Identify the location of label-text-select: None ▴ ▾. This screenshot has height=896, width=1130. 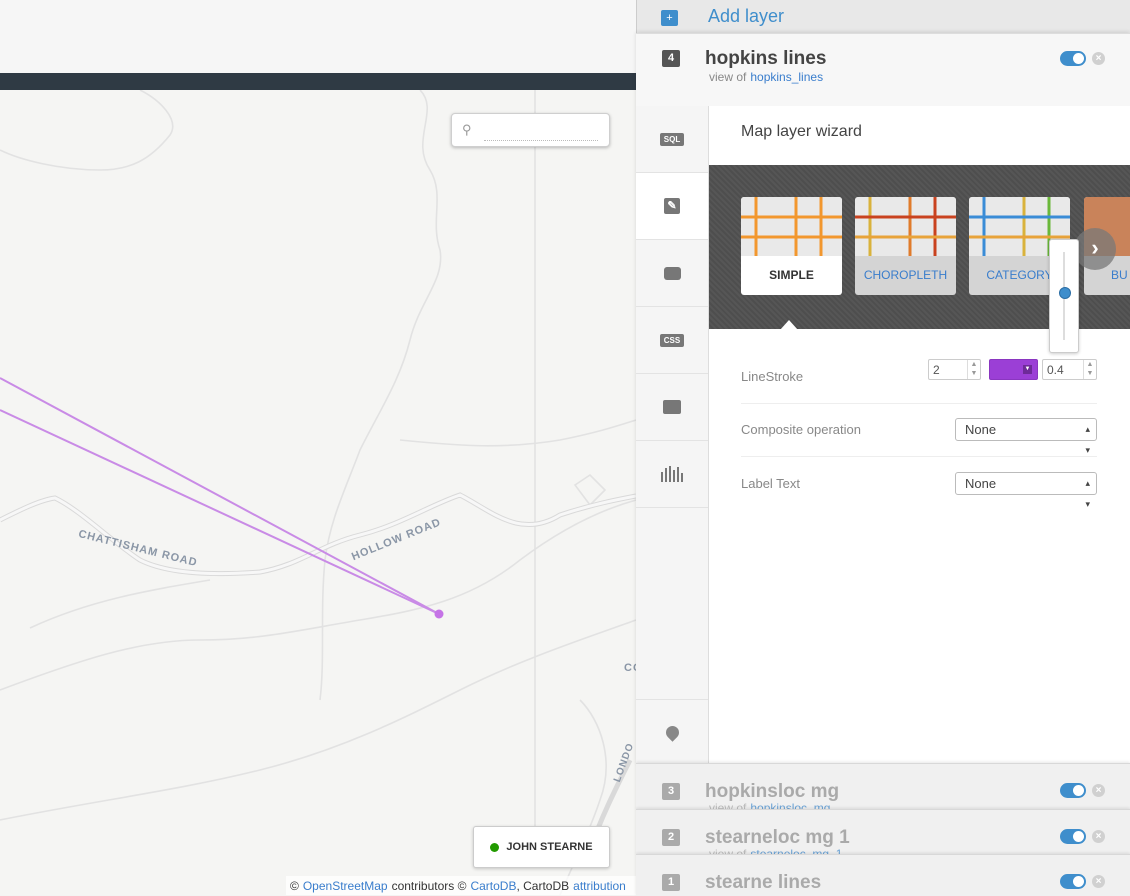
(1026, 490).